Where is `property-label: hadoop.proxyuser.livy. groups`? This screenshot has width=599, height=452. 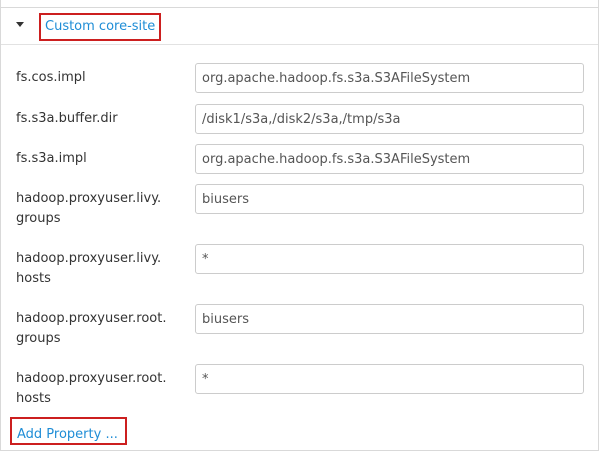
property-label: hadoop.proxyuser.livy. groups is located at coordinates (89, 208).